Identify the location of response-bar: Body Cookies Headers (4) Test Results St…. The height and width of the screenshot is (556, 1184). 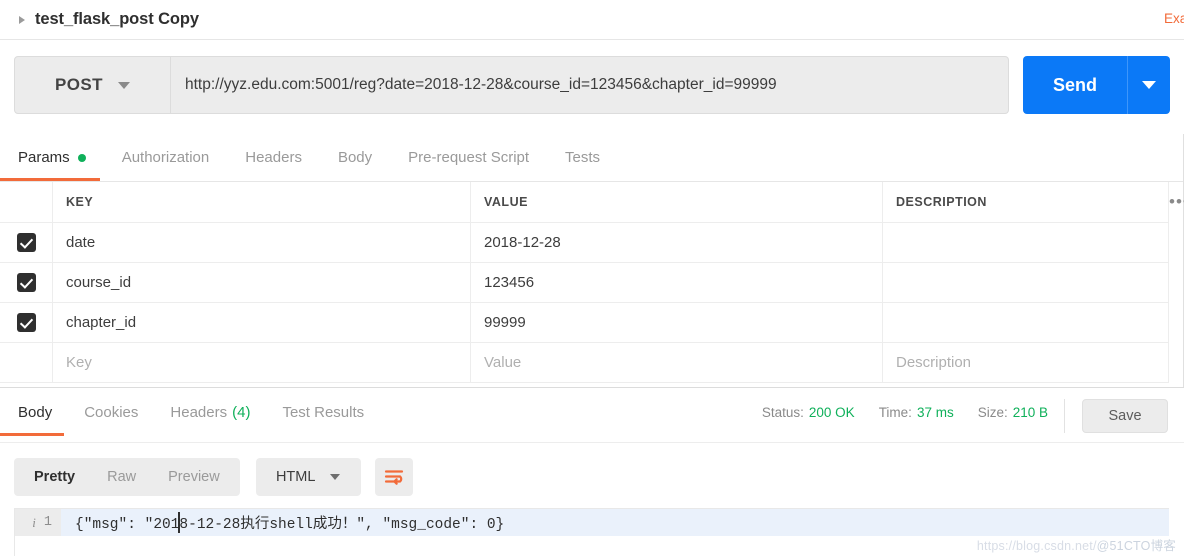
(592, 415).